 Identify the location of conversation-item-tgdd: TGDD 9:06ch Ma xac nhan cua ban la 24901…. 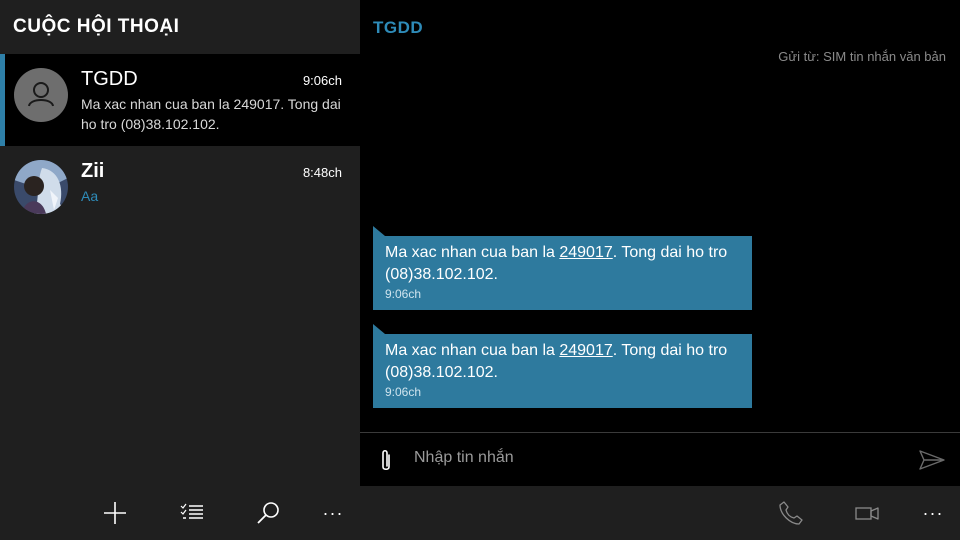
(180, 100).